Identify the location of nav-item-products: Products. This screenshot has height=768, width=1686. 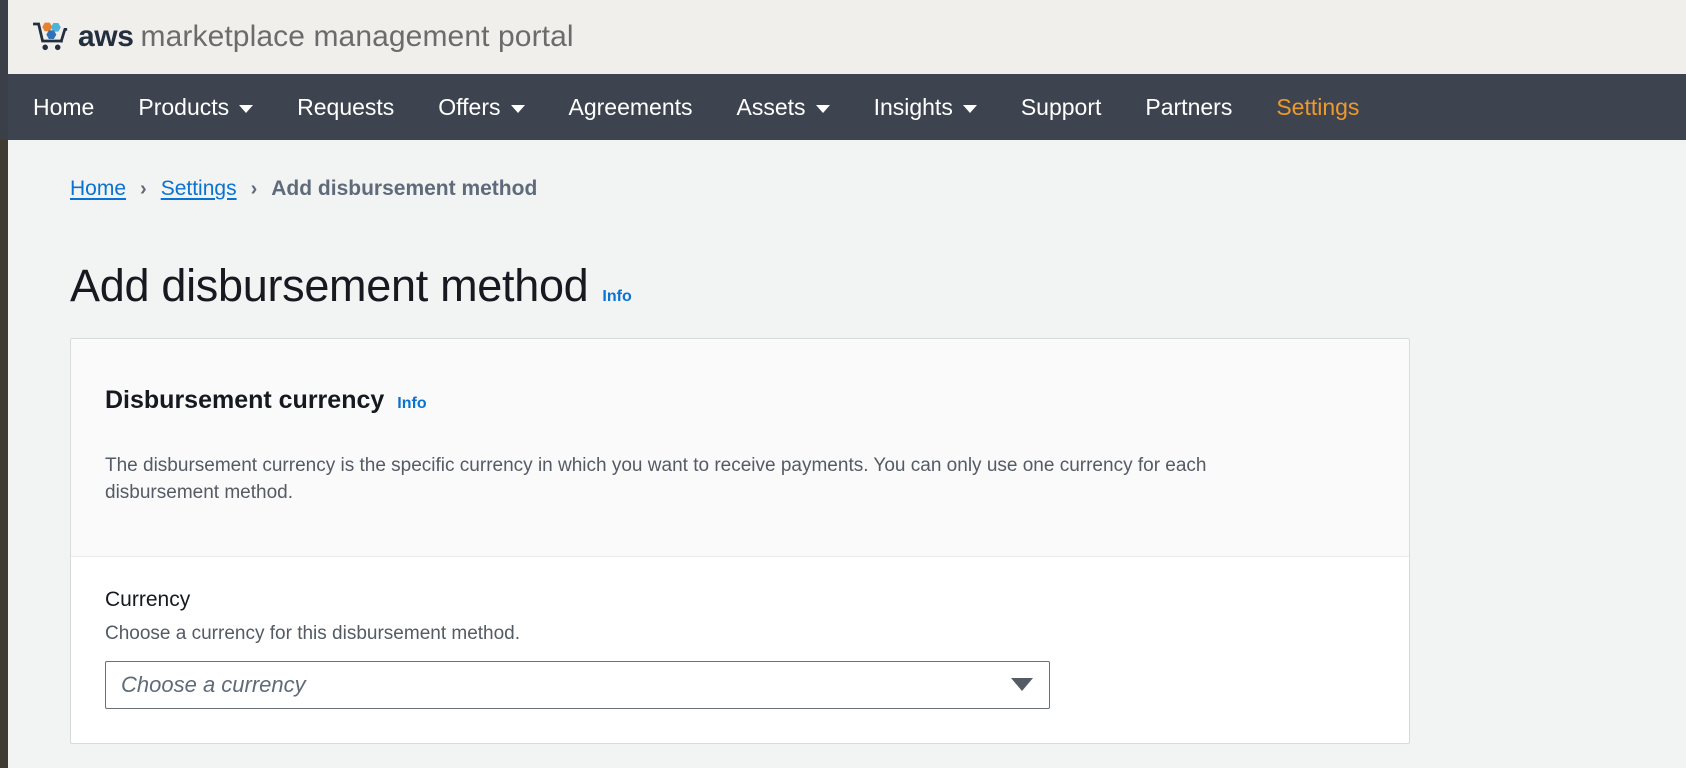
(196, 106).